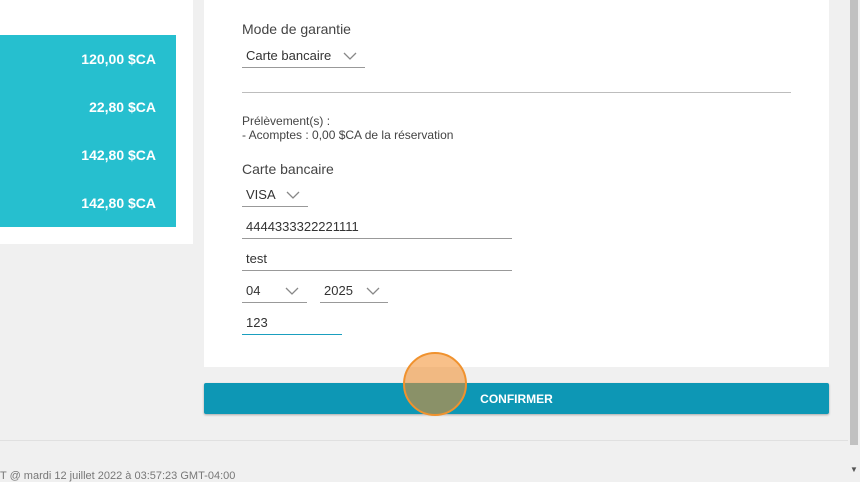 This screenshot has width=860, height=482. I want to click on click-indicator, so click(435, 384).